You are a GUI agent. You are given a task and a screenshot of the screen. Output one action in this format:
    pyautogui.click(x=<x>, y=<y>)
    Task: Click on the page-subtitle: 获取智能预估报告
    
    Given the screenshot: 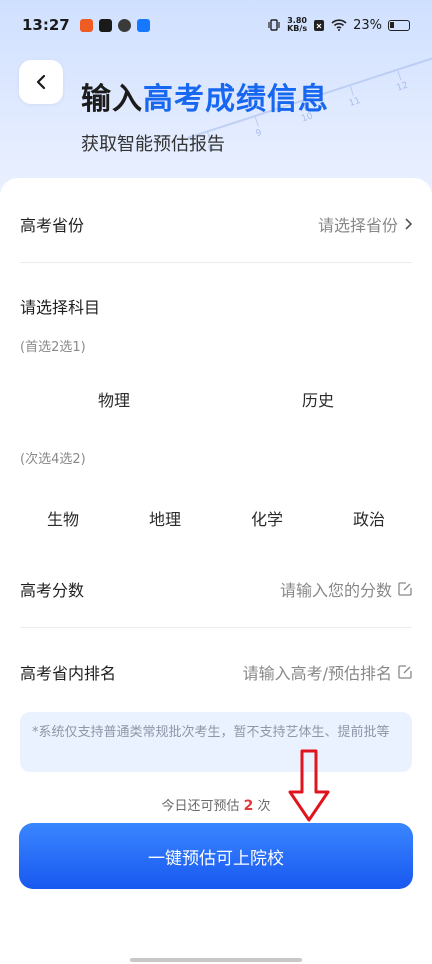 What is the action you would take?
    pyautogui.click(x=153, y=144)
    